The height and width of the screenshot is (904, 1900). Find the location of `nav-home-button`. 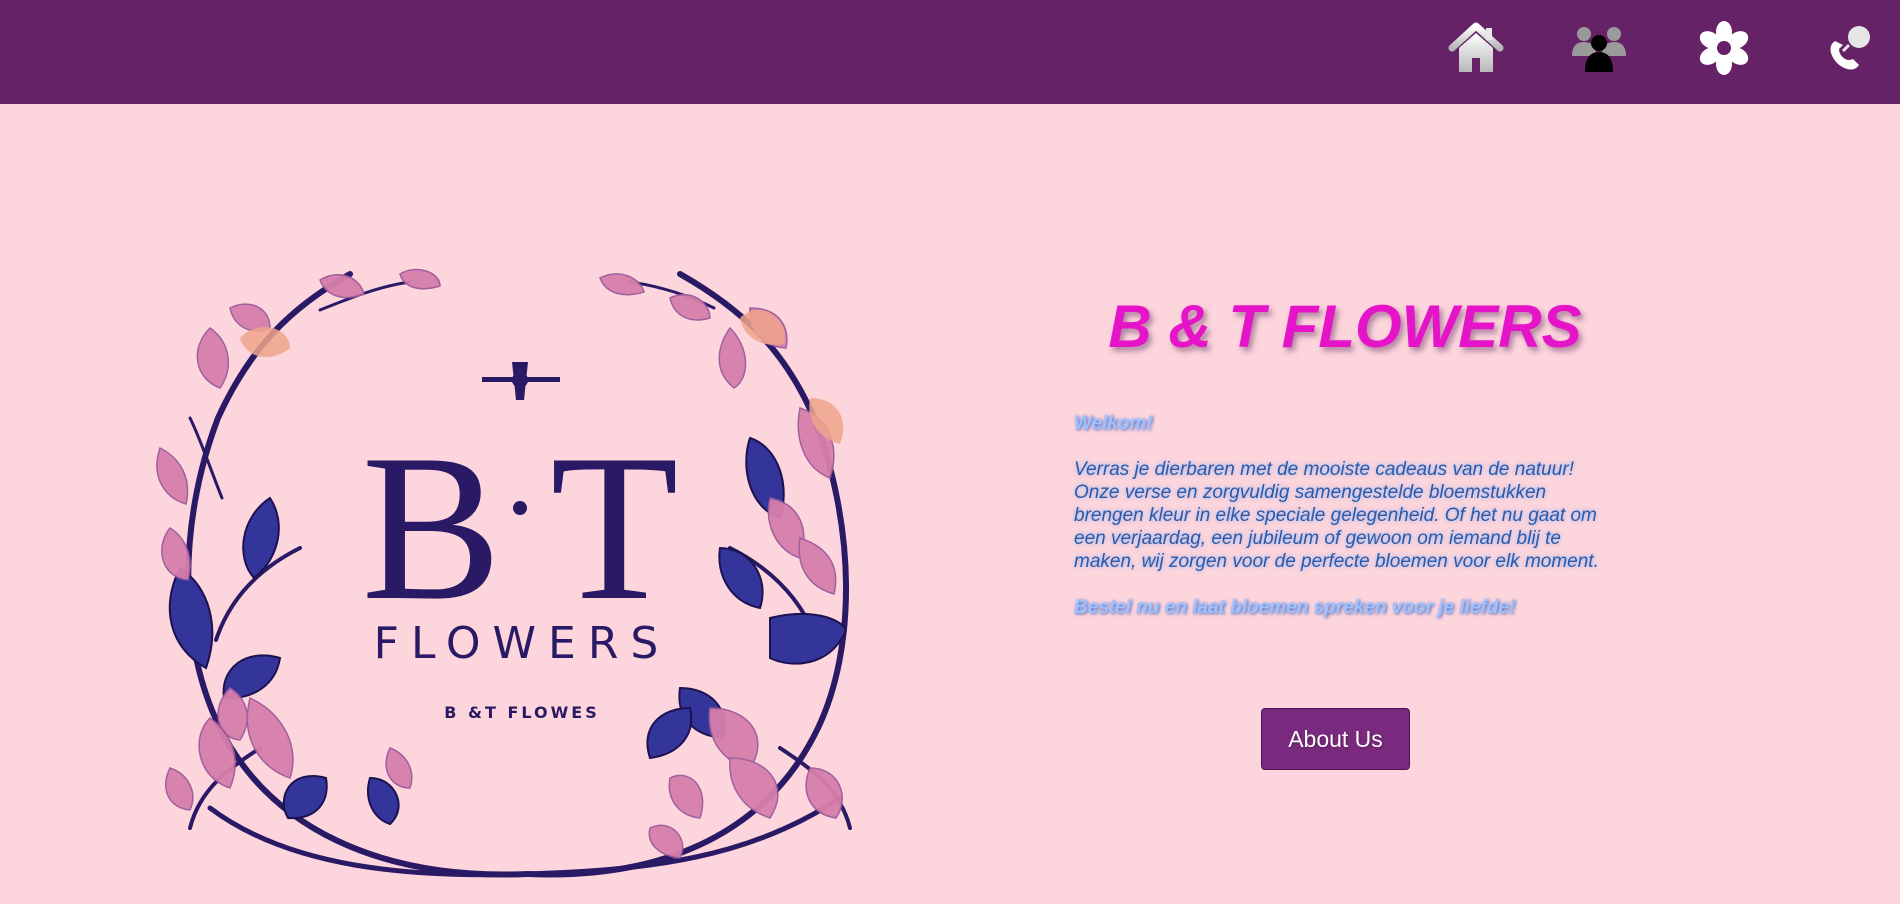

nav-home-button is located at coordinates (1476, 48).